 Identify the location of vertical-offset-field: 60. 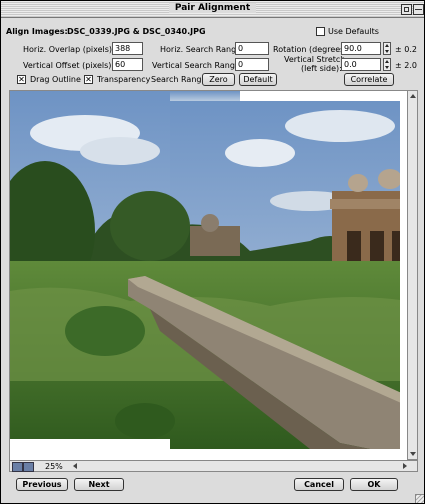
(127, 64).